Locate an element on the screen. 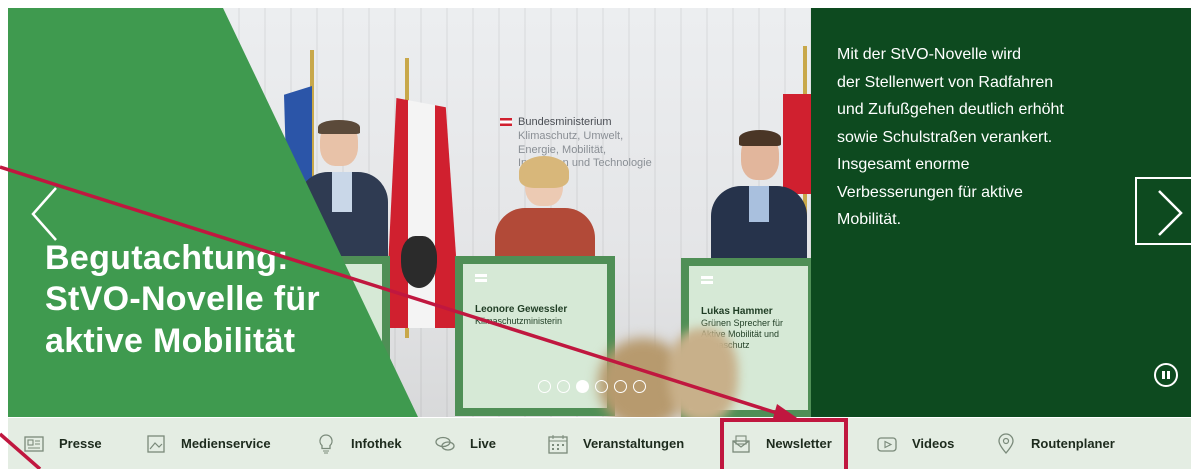 This screenshot has height=469, width=1199. envelope-icon is located at coordinates (741, 444).